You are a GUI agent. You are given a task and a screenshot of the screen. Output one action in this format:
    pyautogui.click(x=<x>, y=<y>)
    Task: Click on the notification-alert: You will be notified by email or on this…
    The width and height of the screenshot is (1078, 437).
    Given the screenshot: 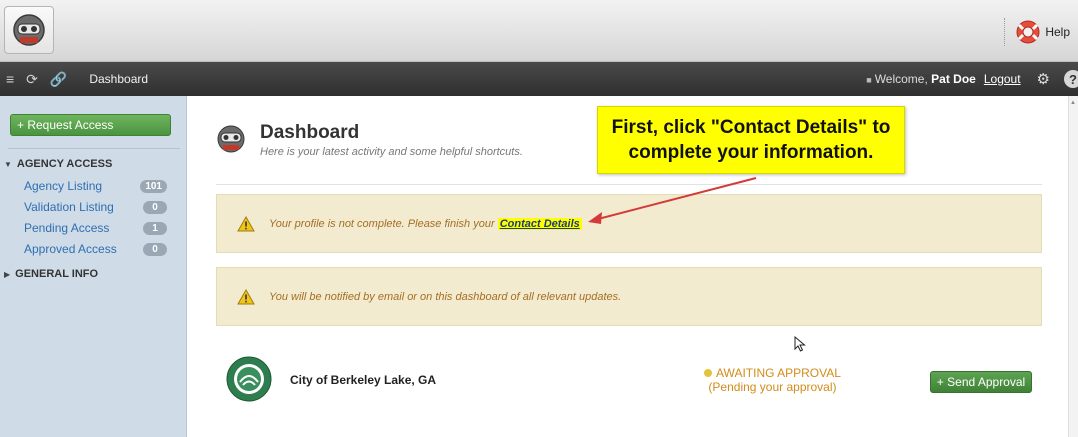 What is the action you would take?
    pyautogui.click(x=629, y=296)
    